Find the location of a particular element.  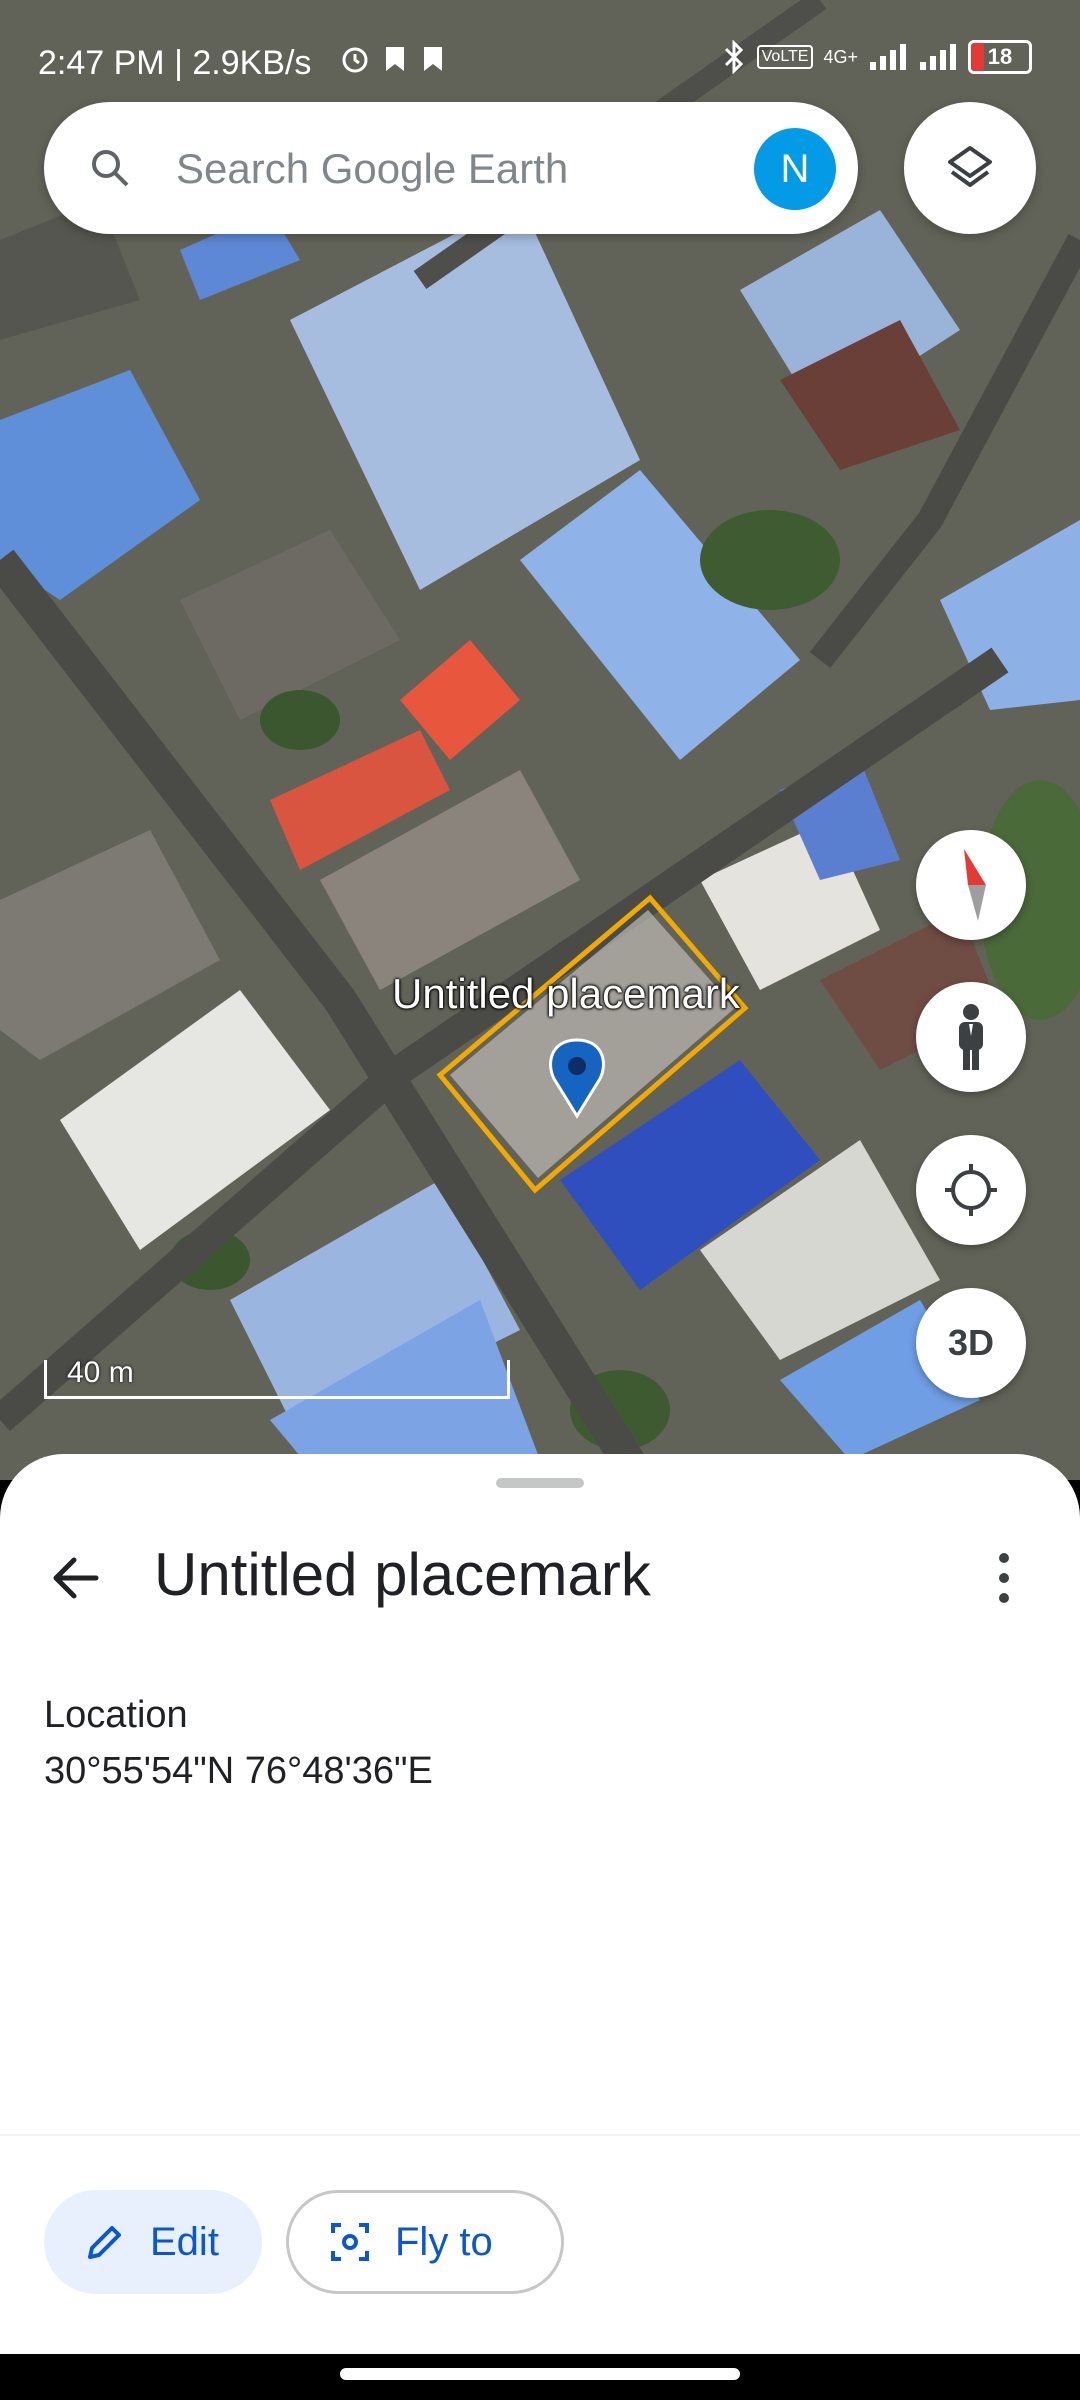

compass-button is located at coordinates (971, 885).